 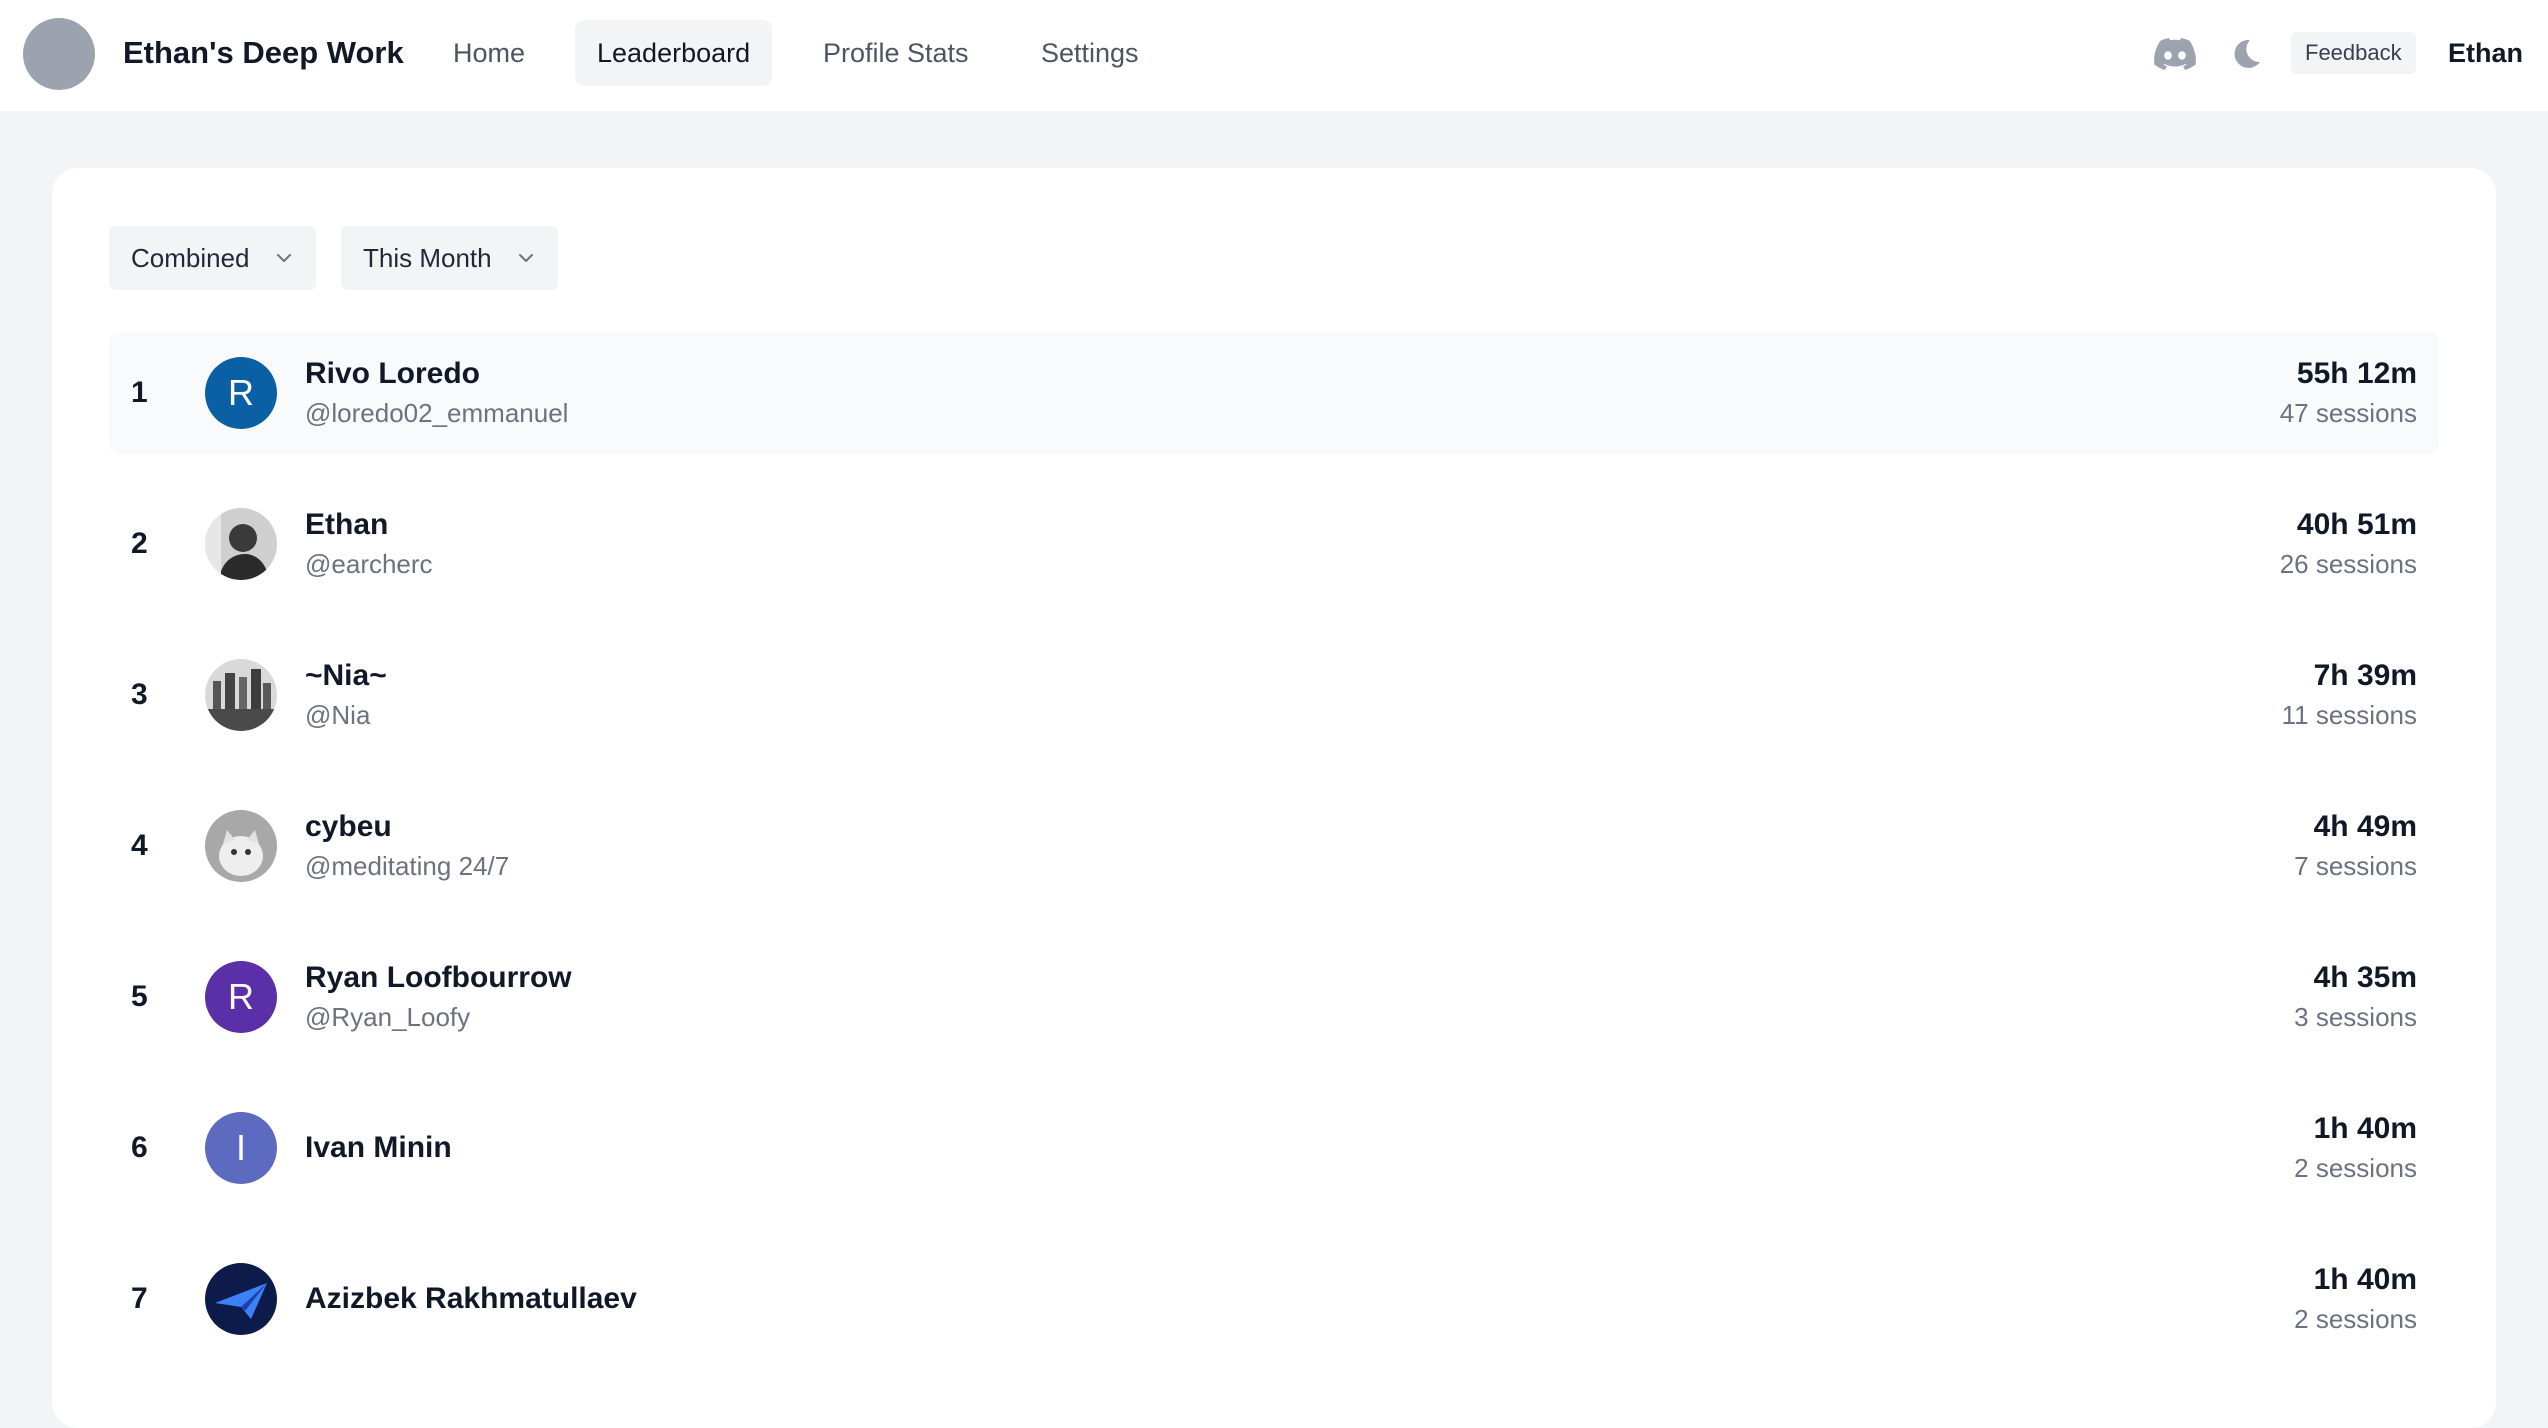 I want to click on leaderboard-row: 3 ~Nia~ @Nia 7h 39m 11 sessions, so click(x=1274, y=695).